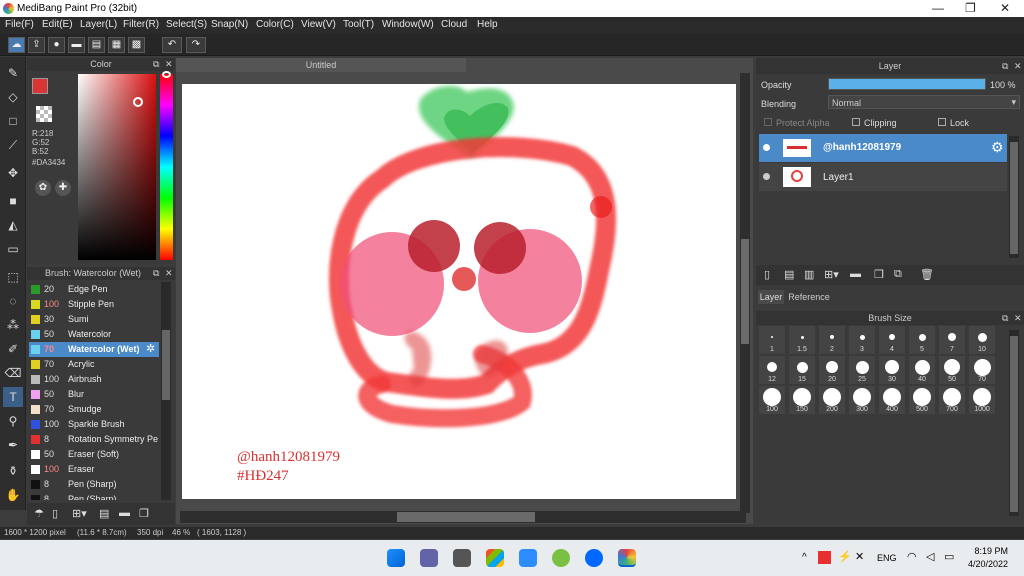 Image resolution: width=1024 pixels, height=576 pixels. Describe the element at coordinates (166, 74) in the screenshot. I see `hue-handle` at that location.